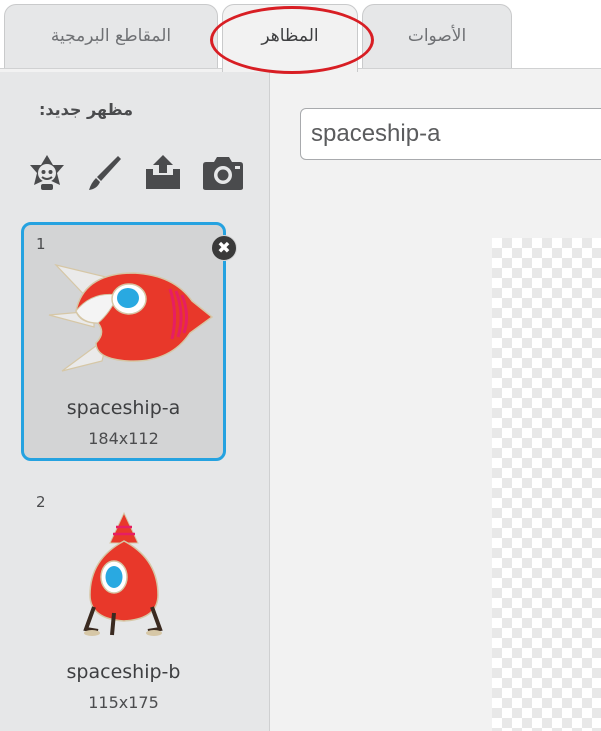 The height and width of the screenshot is (731, 601). Describe the element at coordinates (546, 484) in the screenshot. I see `paint-canvas` at that location.